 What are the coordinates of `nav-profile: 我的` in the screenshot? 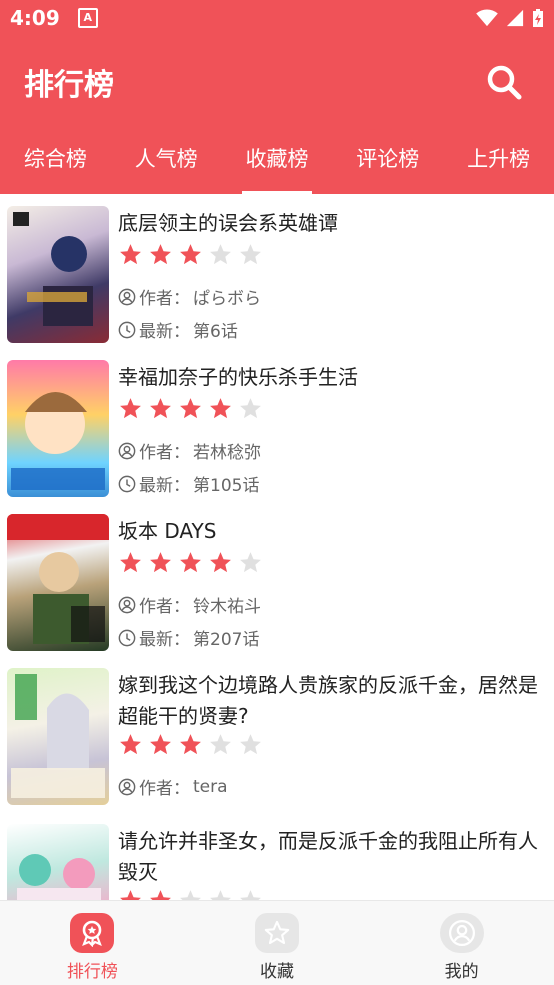 It's located at (461, 943).